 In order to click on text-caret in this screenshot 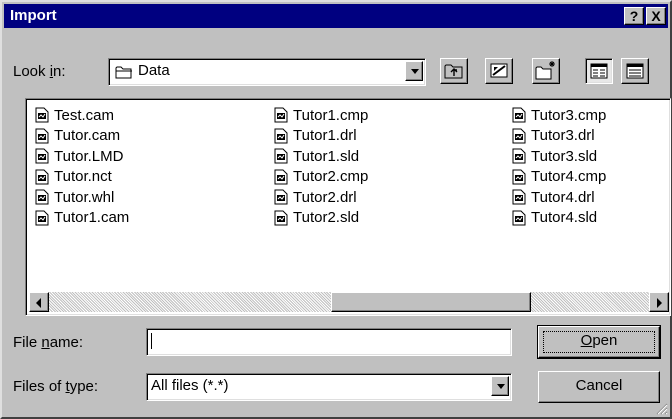, I will do `click(151, 341)`.